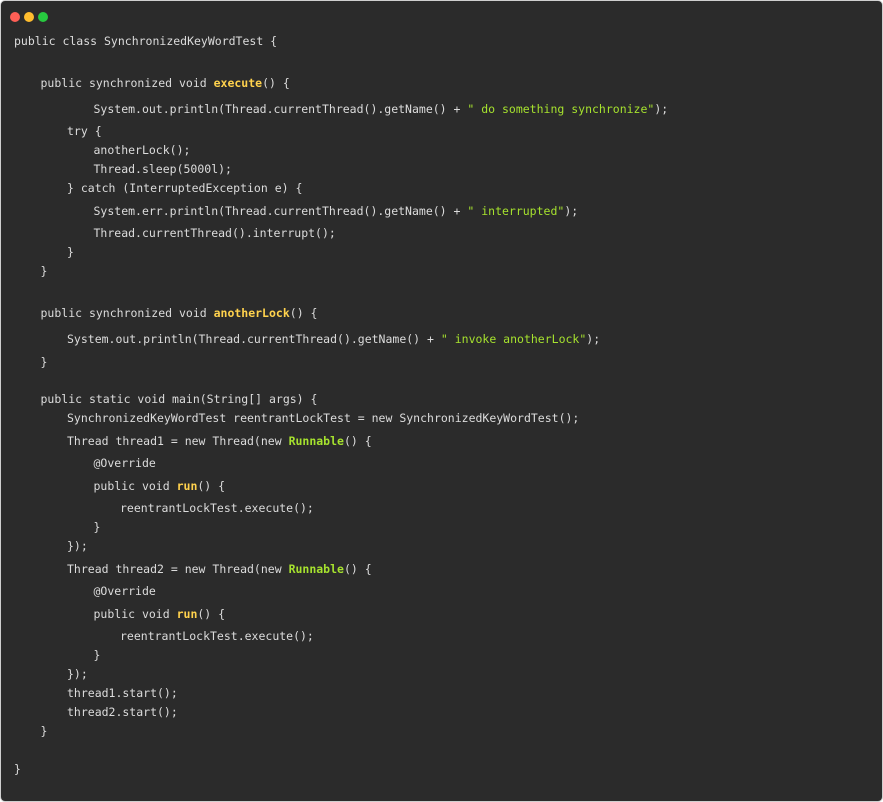 This screenshot has height=802, width=883. I want to click on code-line: public static void main(String[] args) {, so click(179, 399).